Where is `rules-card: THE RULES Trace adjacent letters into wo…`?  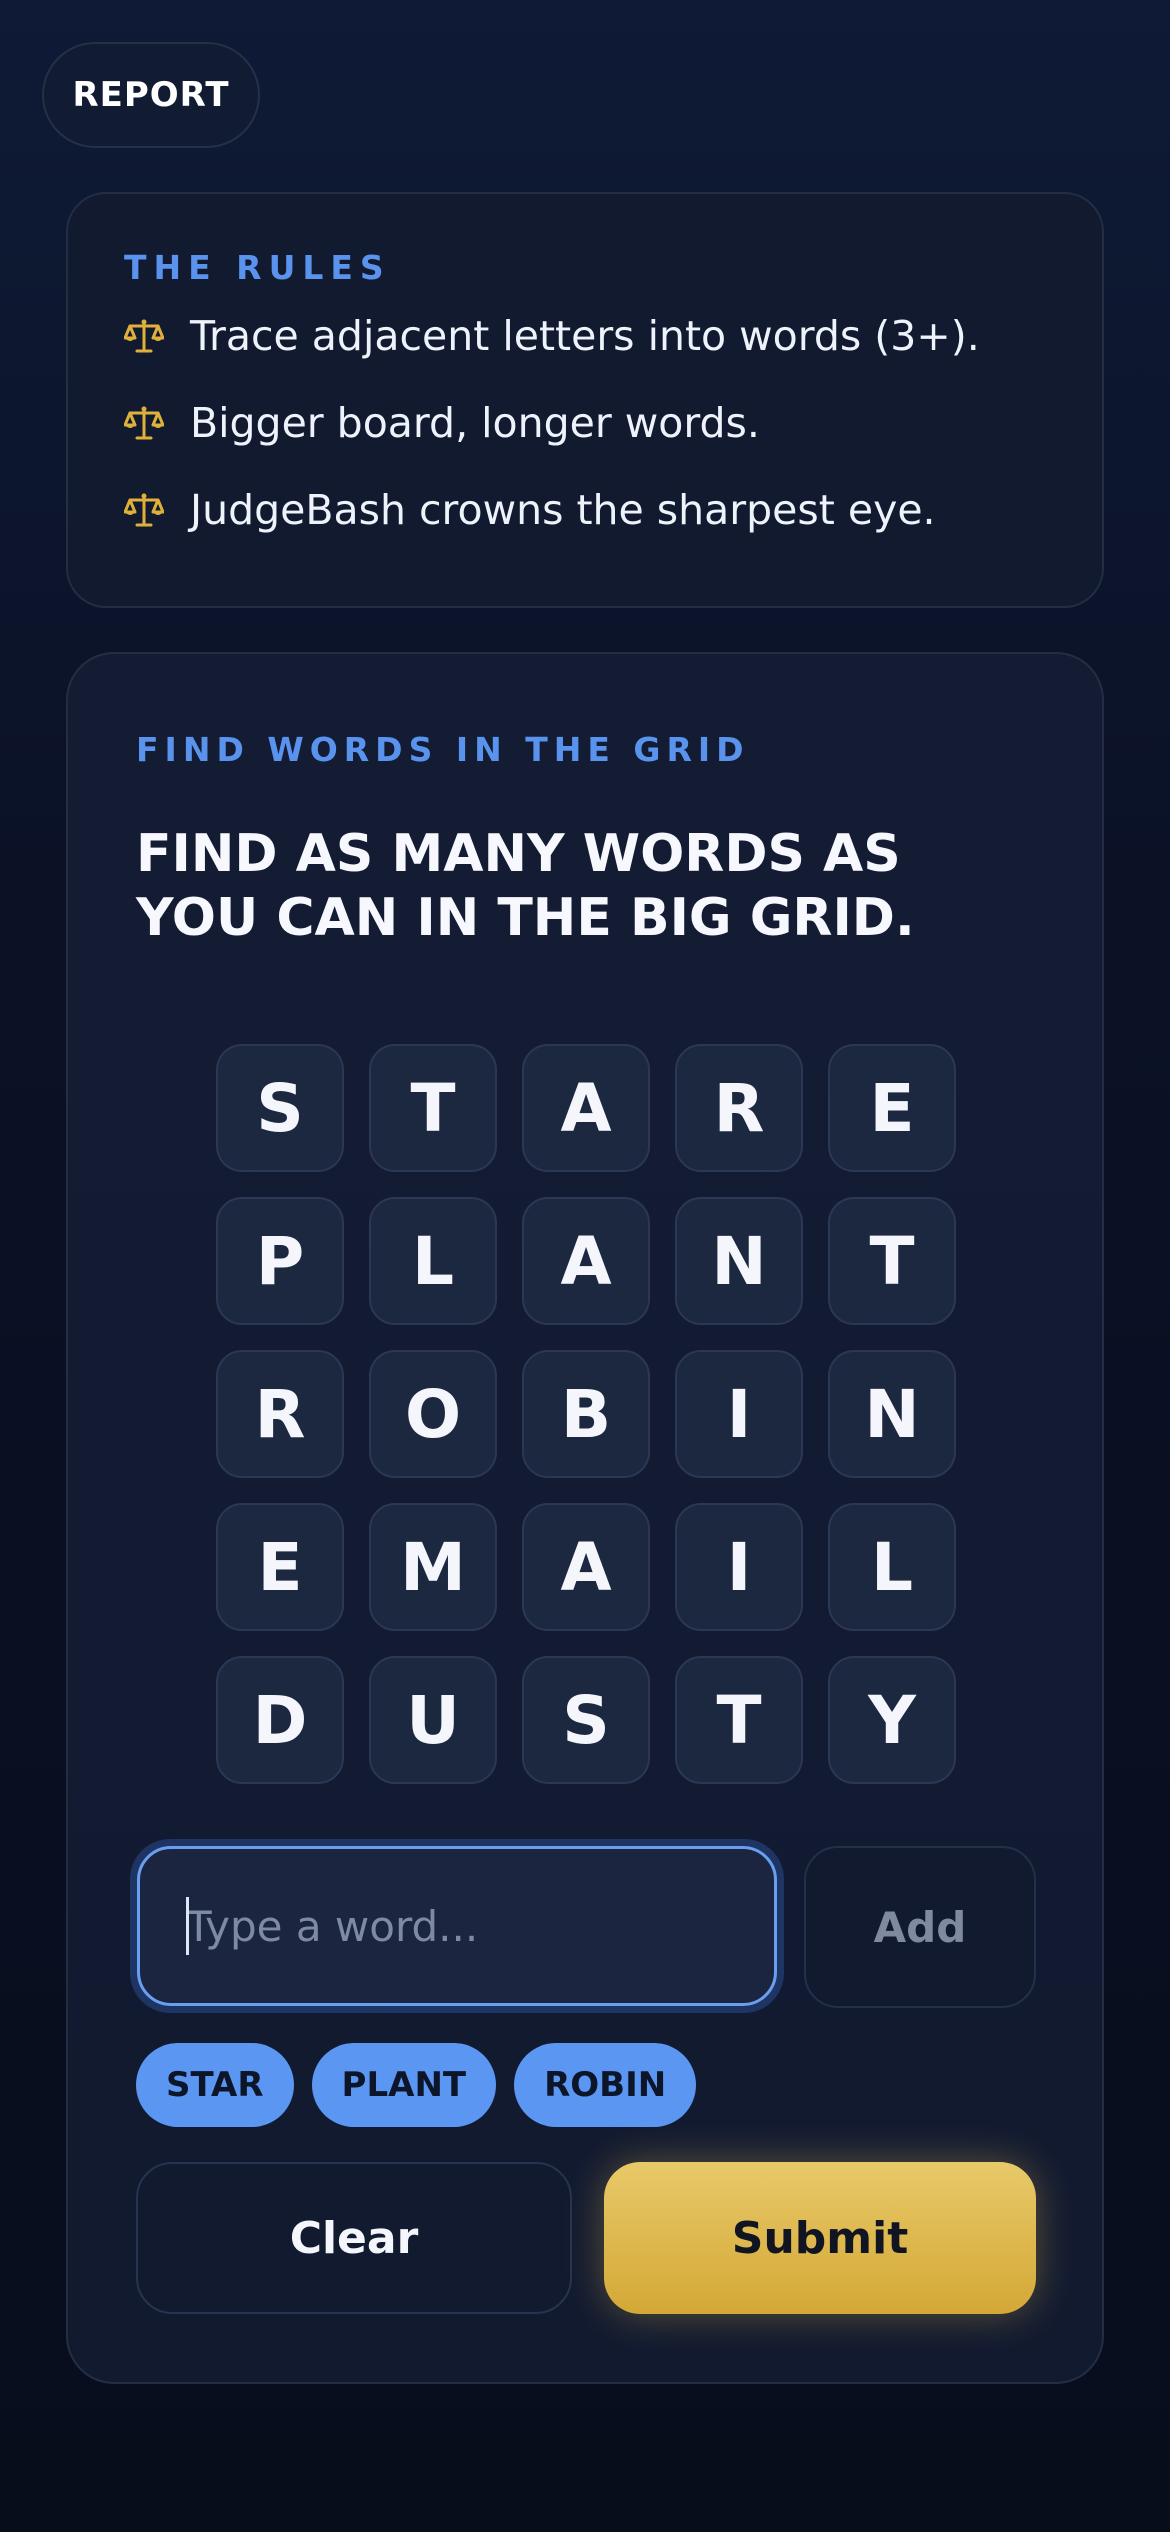
rules-card: THE RULES Trace adjacent letters into wo… is located at coordinates (585, 400).